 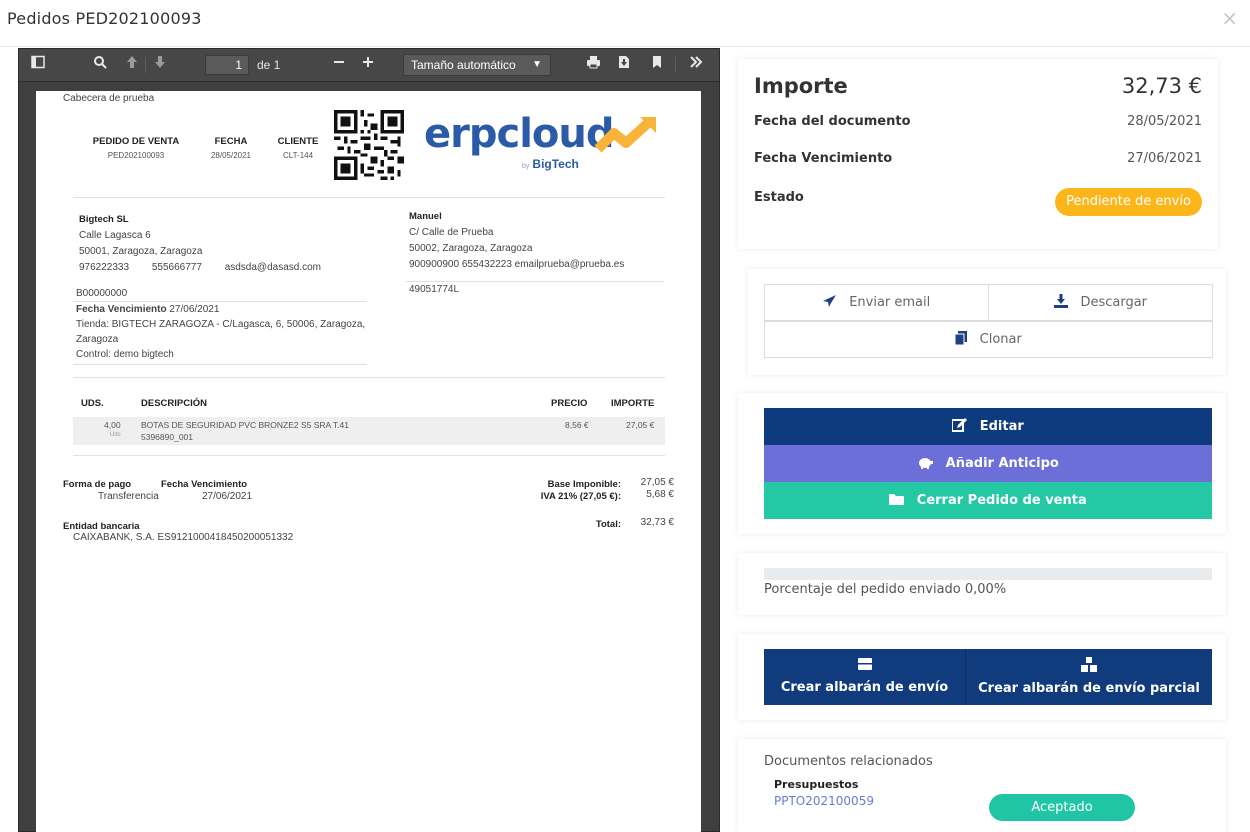 What do you see at coordinates (1114, 302) in the screenshot?
I see `download-label: Descargar` at bounding box center [1114, 302].